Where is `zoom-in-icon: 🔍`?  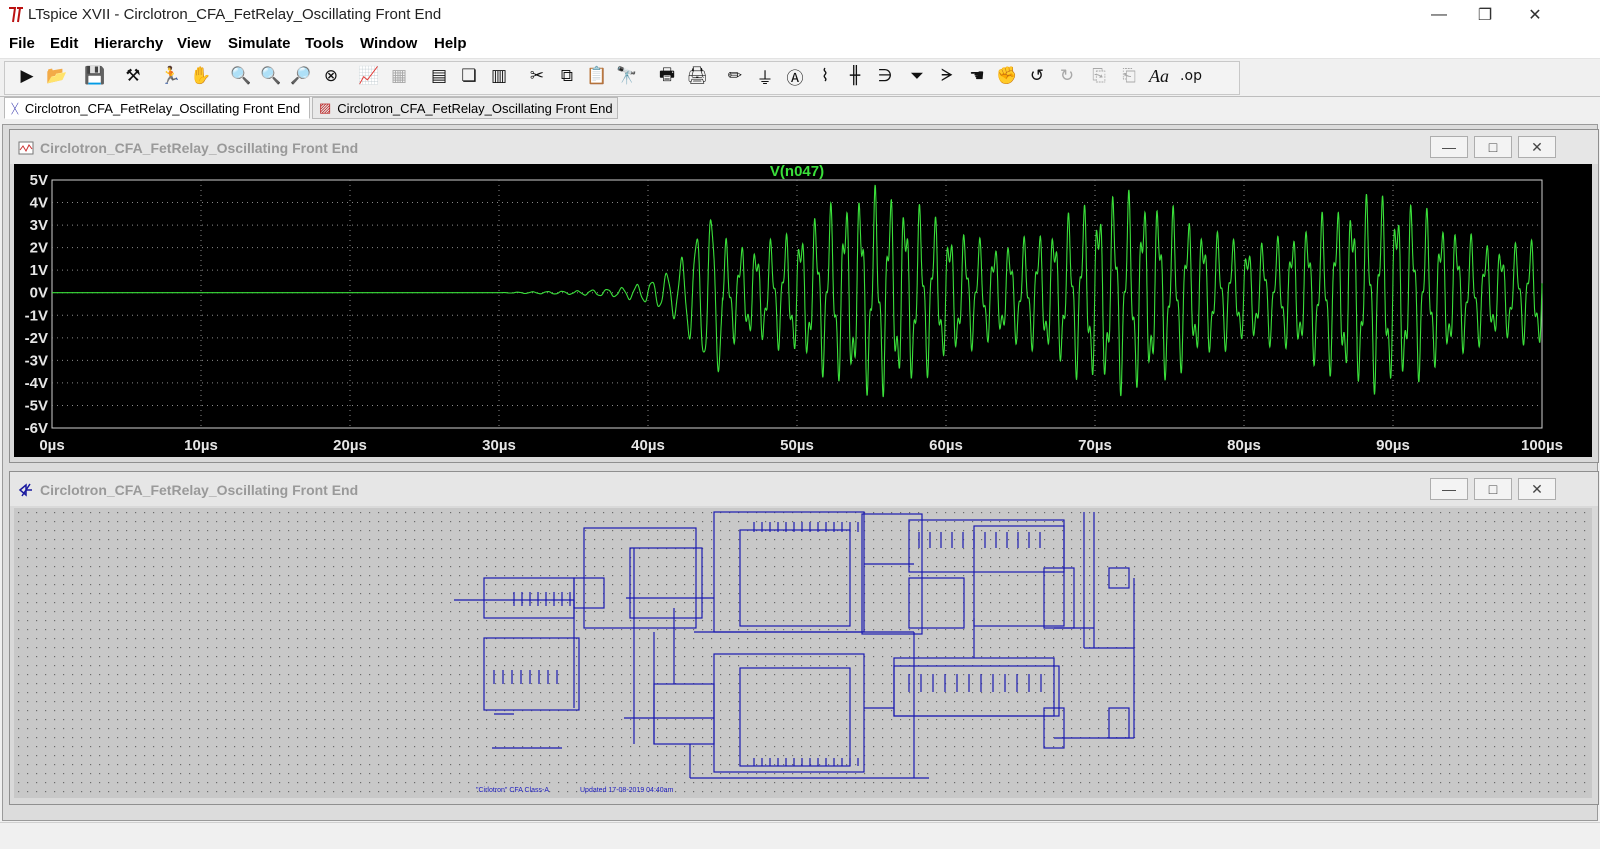
zoom-in-icon: 🔍 is located at coordinates (241, 76).